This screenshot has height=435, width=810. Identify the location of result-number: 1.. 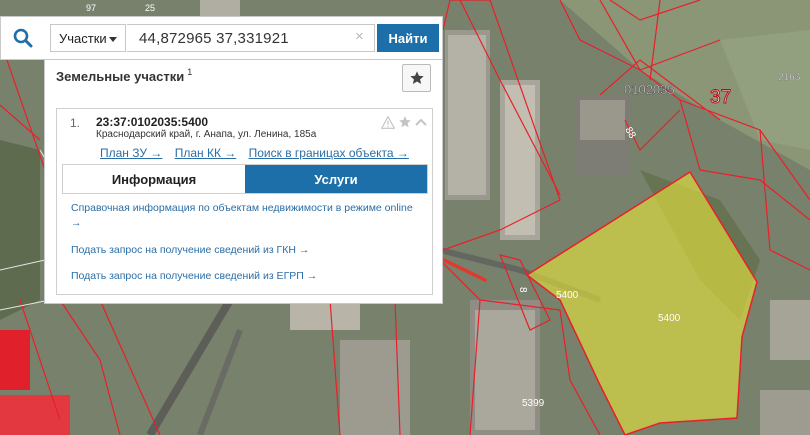
(75, 123).